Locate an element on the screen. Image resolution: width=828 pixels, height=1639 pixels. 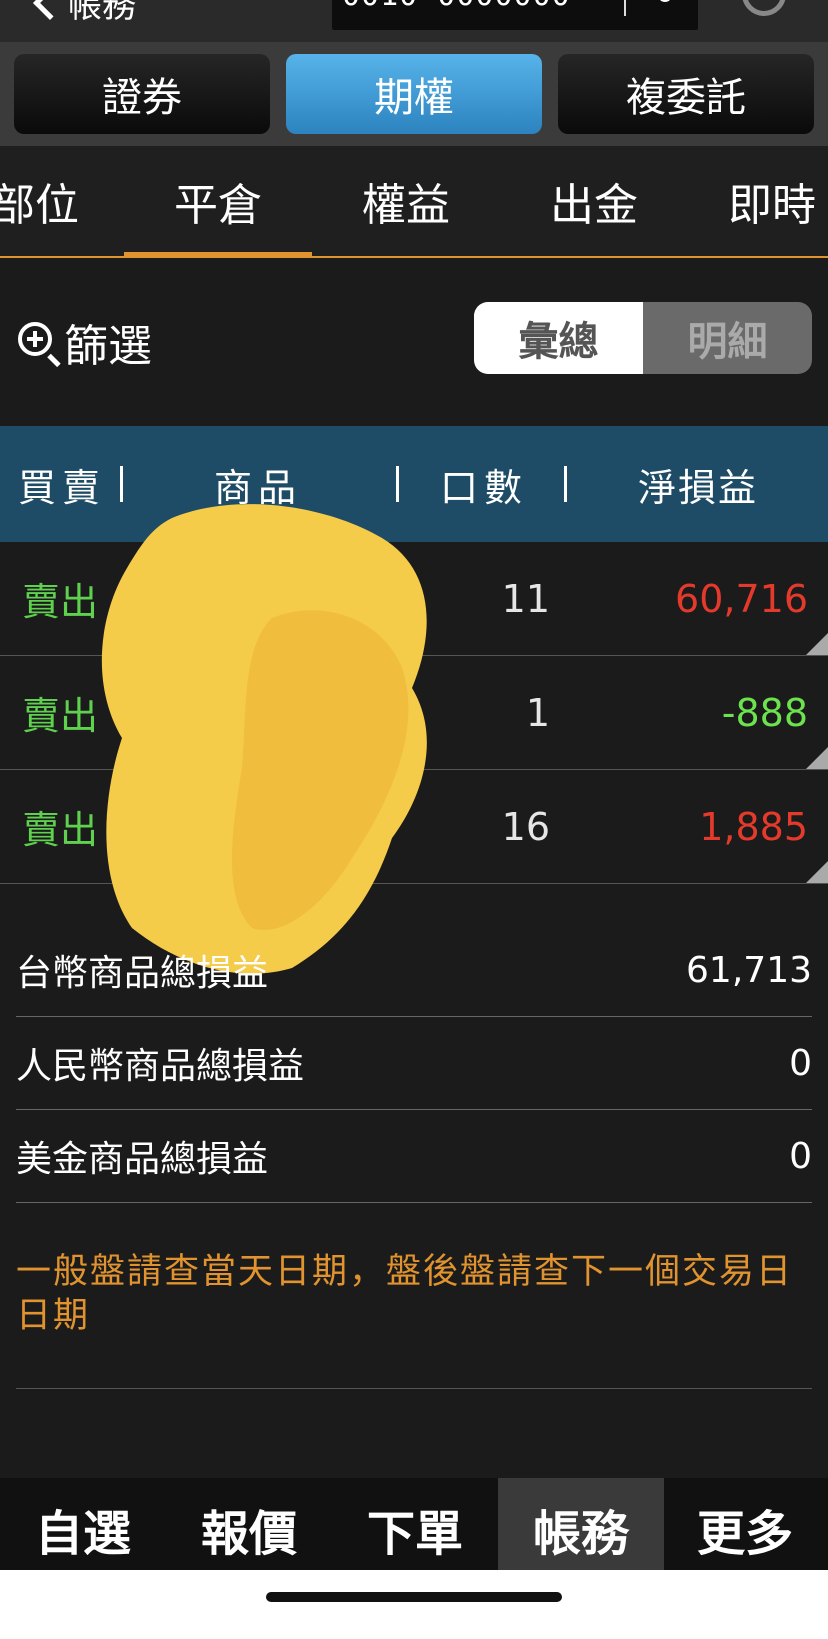
nav-order: 下單 is located at coordinates (415, 1524).